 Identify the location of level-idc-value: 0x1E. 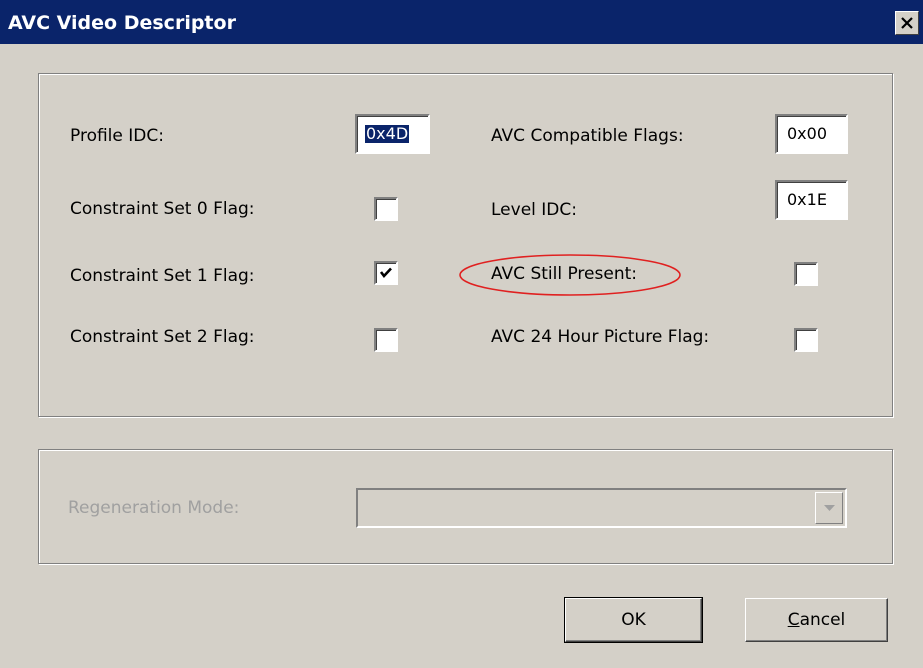
(807, 199).